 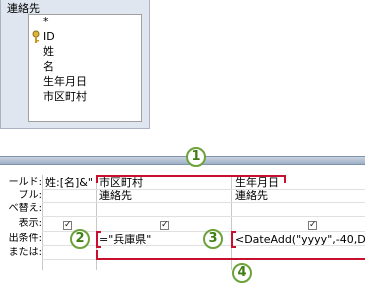 I want to click on callout-1: 1, so click(x=196, y=157).